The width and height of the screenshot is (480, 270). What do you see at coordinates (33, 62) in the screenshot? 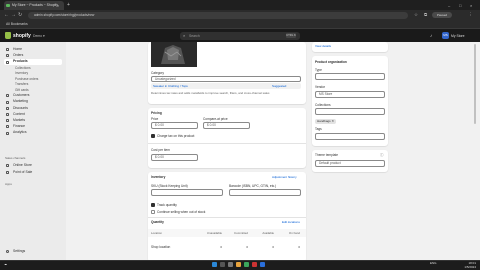
I see `sidebar-item-products: Products` at bounding box center [33, 62].